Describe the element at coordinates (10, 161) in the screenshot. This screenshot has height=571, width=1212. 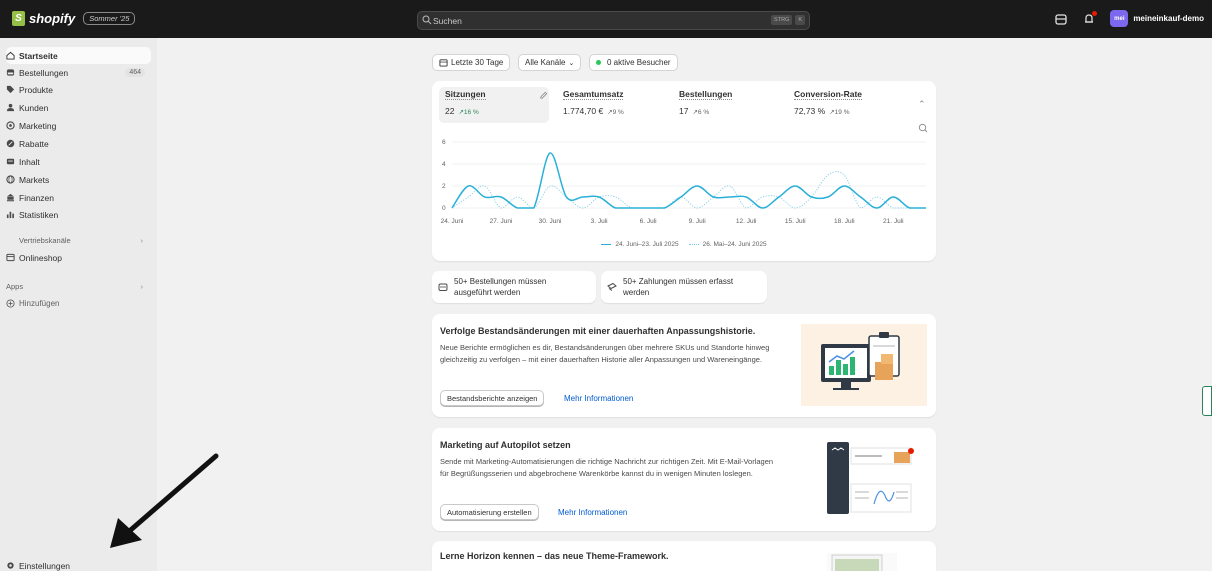
I see `content-icon` at that location.